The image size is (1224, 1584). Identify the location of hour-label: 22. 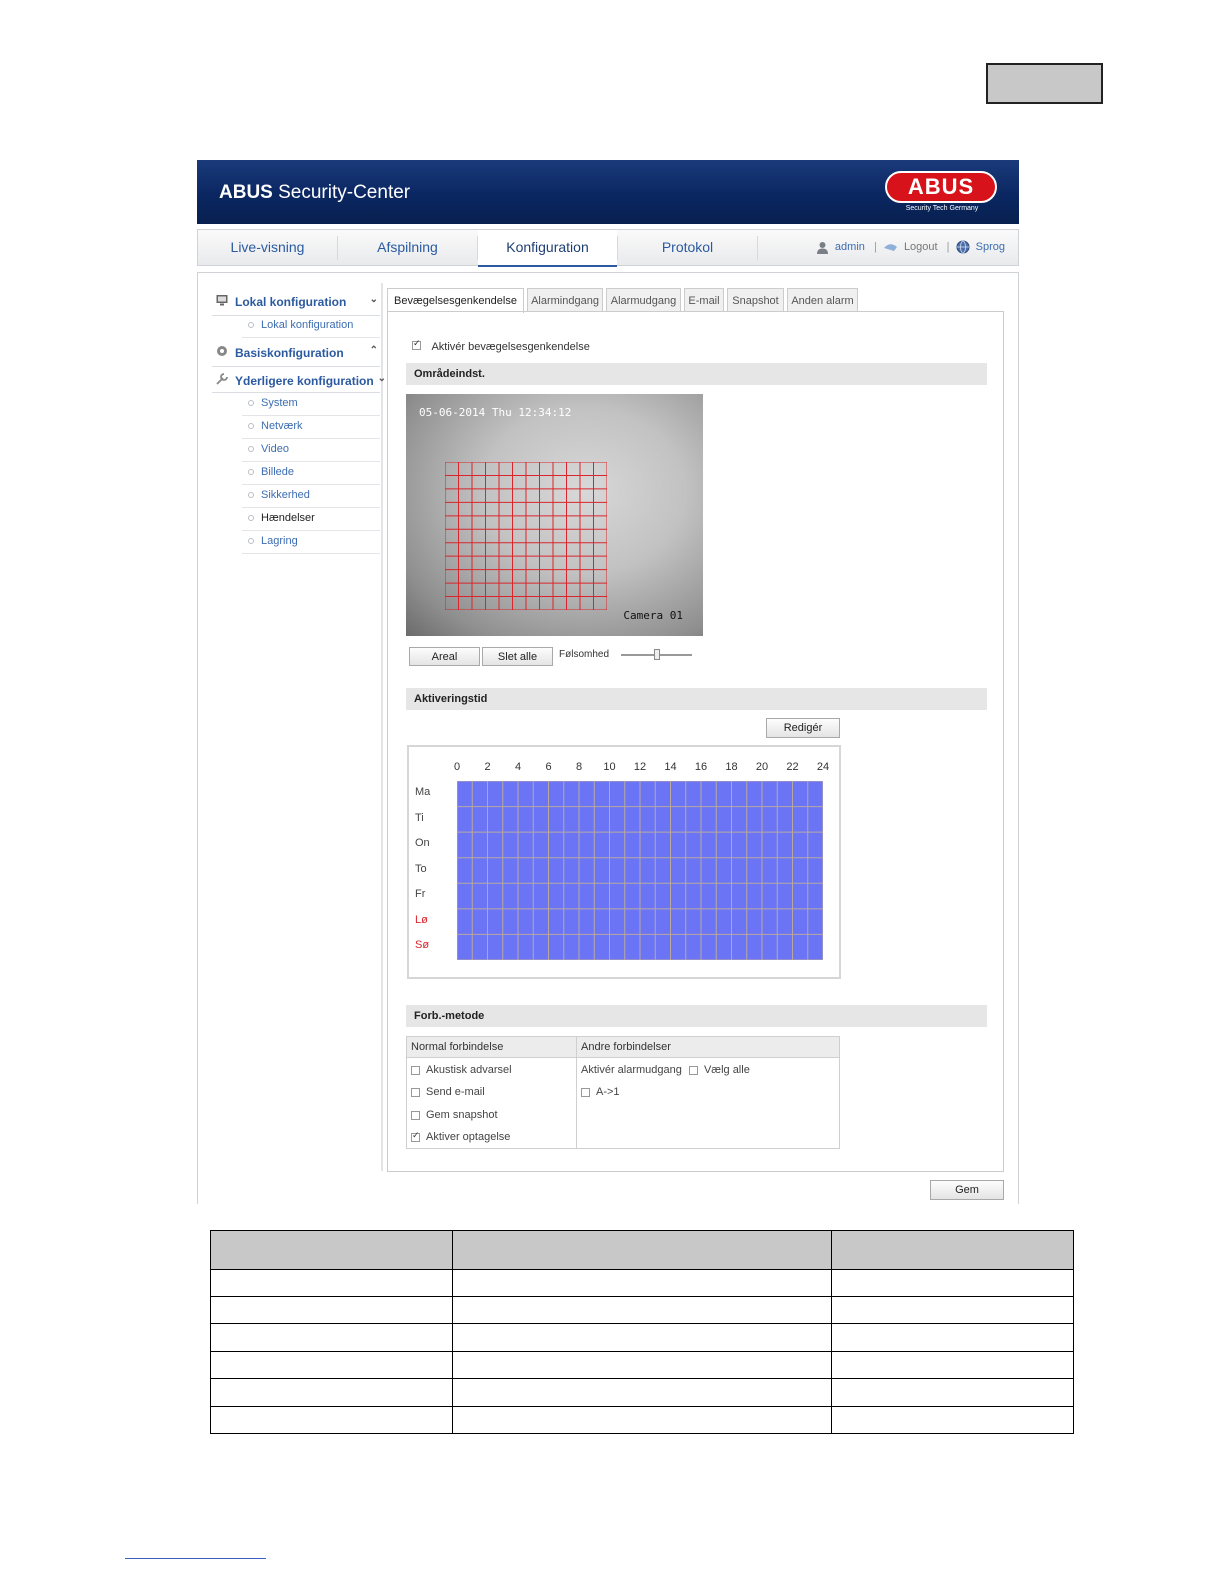
(792, 767).